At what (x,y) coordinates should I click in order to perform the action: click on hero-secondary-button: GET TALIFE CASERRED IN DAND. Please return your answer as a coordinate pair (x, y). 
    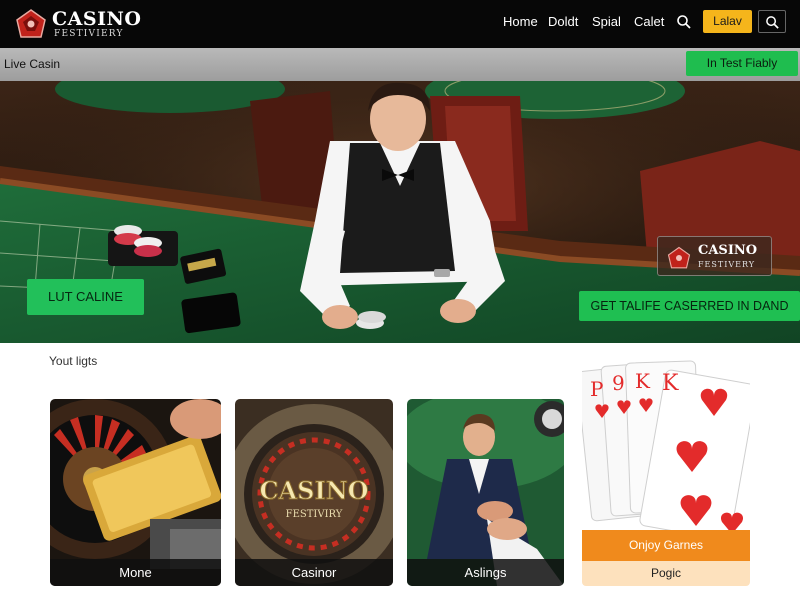
    Looking at the image, I should click on (689, 306).